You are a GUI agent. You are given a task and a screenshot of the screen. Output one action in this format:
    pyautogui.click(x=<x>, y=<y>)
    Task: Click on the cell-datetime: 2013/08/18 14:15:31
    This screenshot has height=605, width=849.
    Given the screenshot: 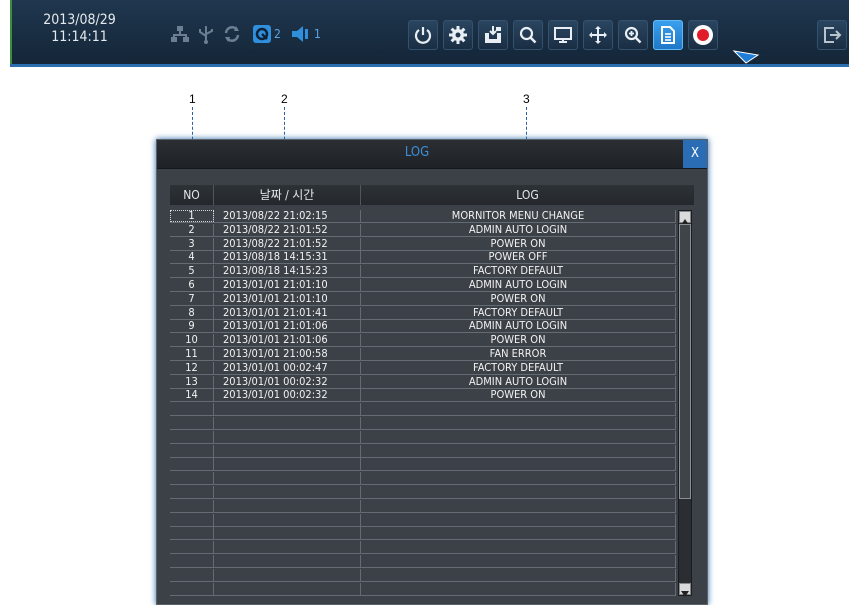 What is the action you would take?
    pyautogui.click(x=287, y=257)
    